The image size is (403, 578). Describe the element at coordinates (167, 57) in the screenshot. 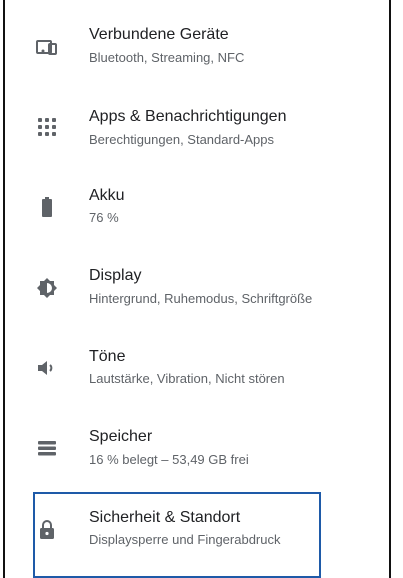

I see `settings-item-subtitle: Bluetooth, Streaming, NFC` at that location.